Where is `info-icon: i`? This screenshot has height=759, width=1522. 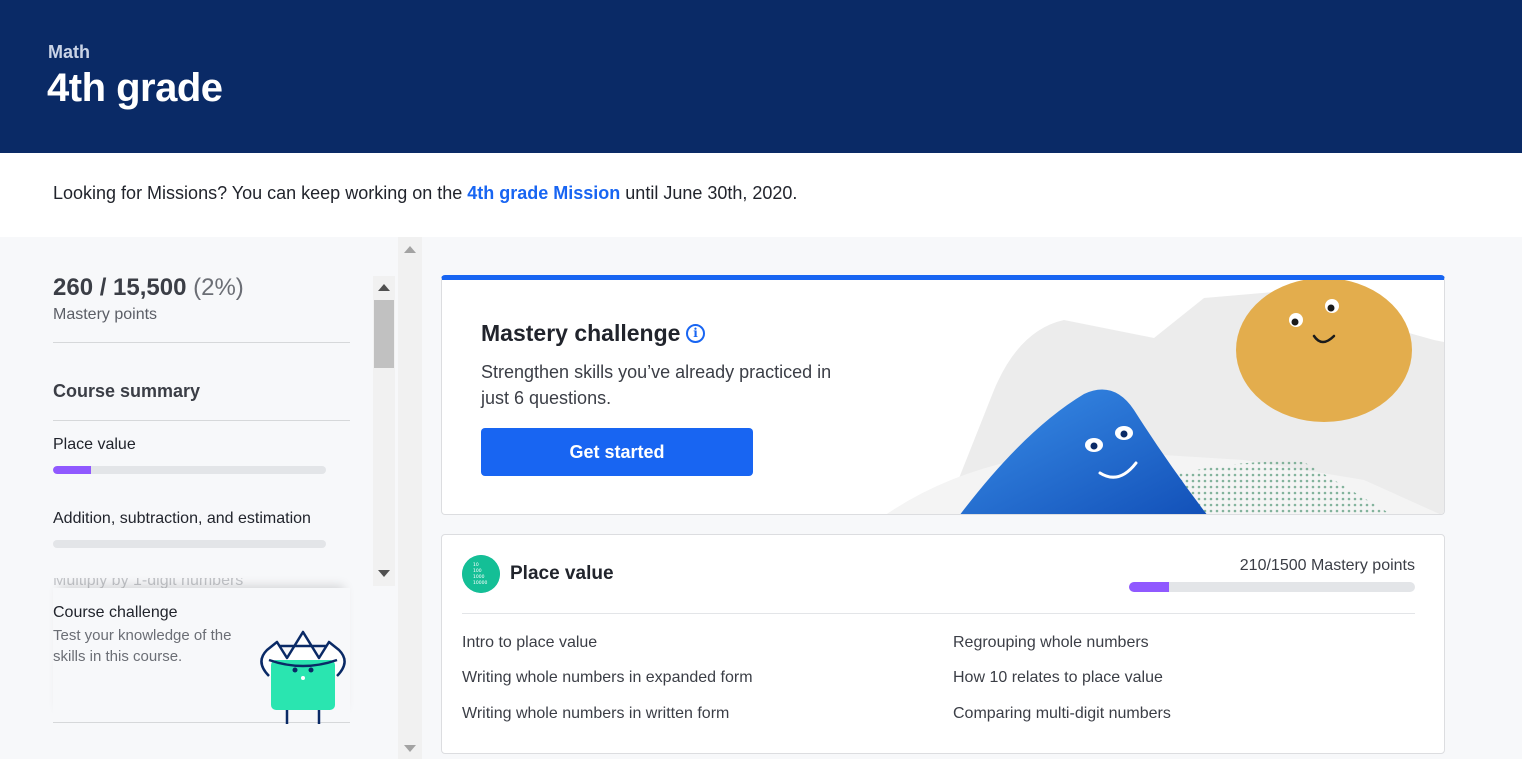 info-icon: i is located at coordinates (695, 333).